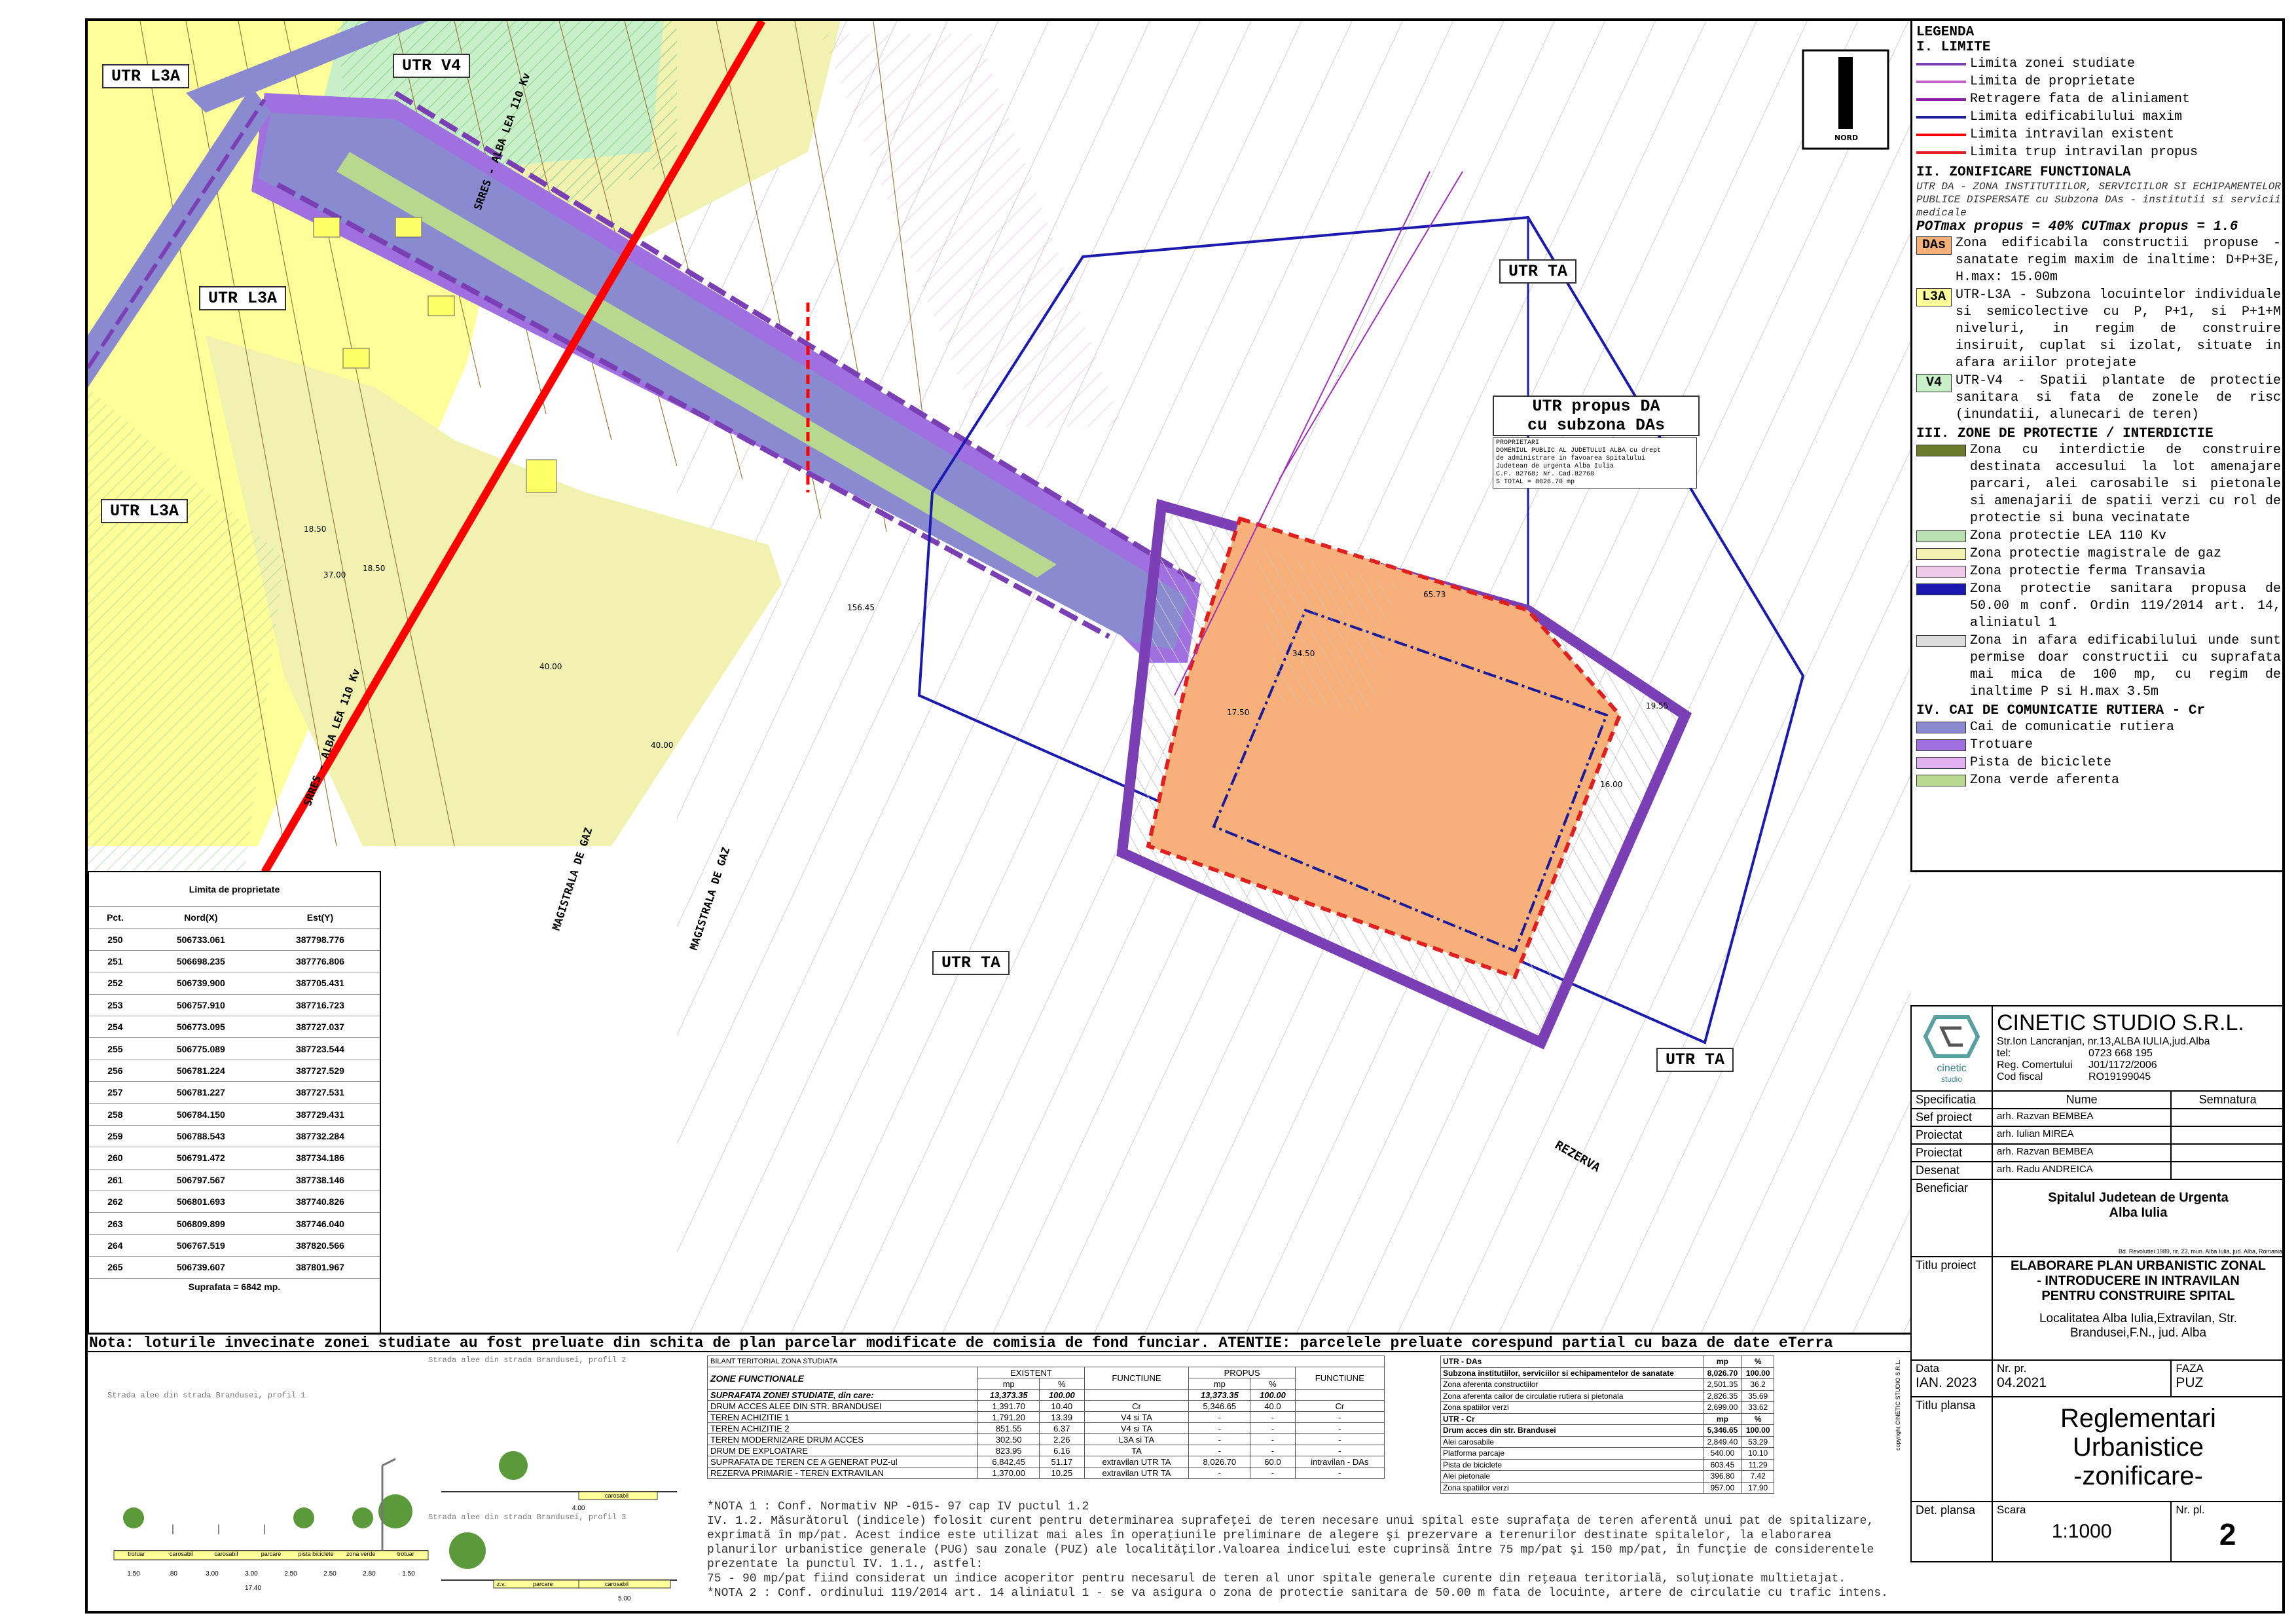  Describe the element at coordinates (617, 1584) in the screenshot. I see `profile3-label: carosabil` at that location.